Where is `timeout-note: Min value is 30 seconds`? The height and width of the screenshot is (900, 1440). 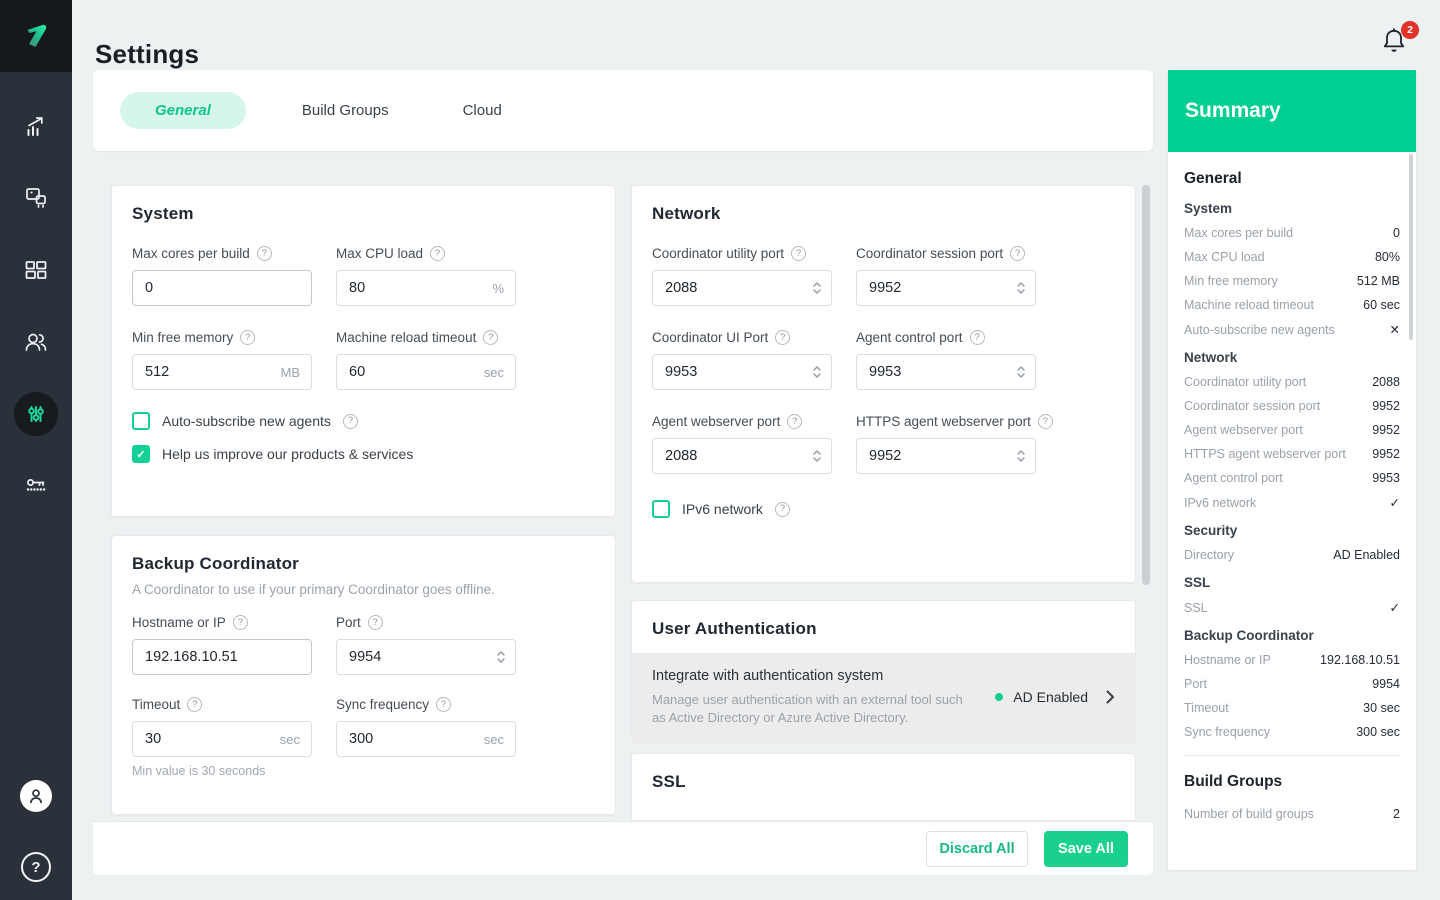
timeout-note: Min value is 30 seconds is located at coordinates (199, 771).